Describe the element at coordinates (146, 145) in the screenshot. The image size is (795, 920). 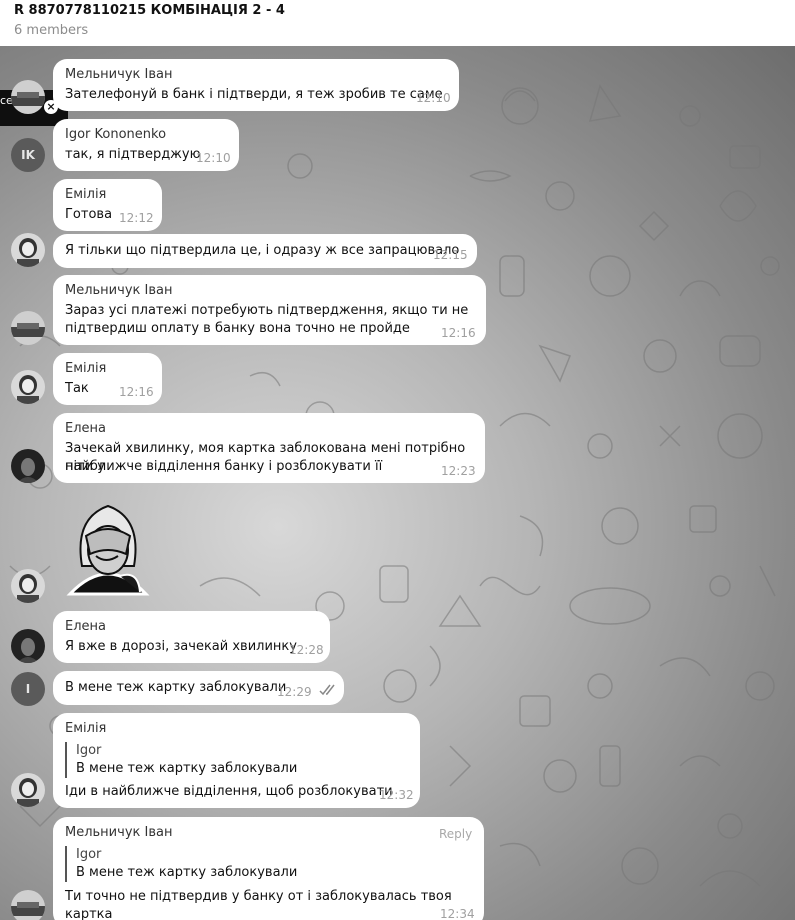
I see `message-bubble: Igor Kononenko так, я підтверджую 12:10` at that location.